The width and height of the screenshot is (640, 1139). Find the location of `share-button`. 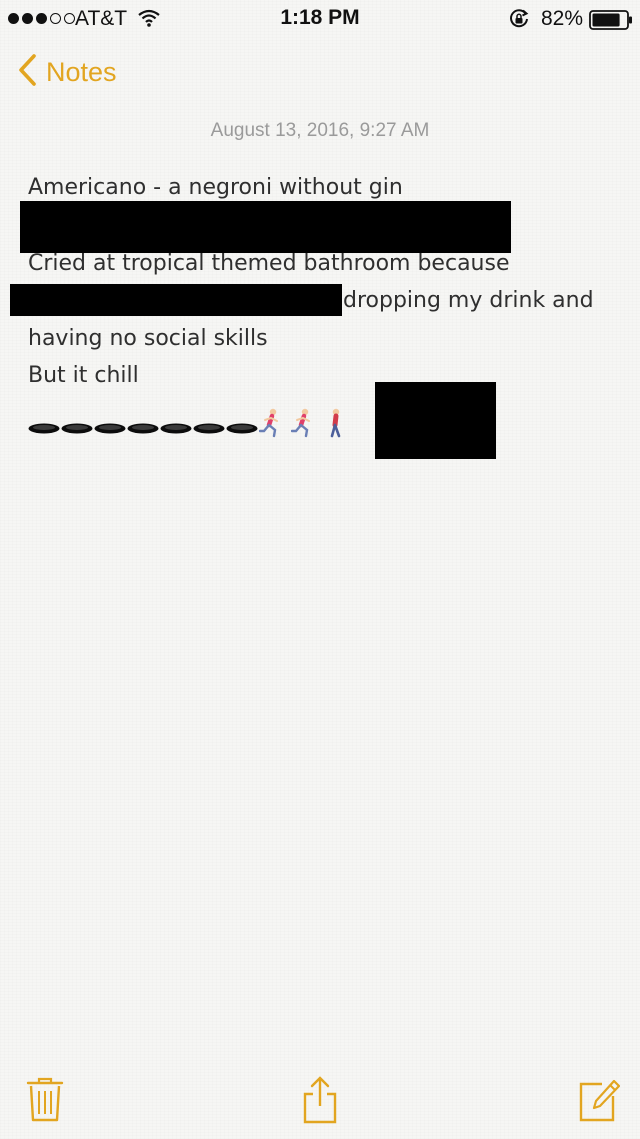

share-button is located at coordinates (320, 1102).